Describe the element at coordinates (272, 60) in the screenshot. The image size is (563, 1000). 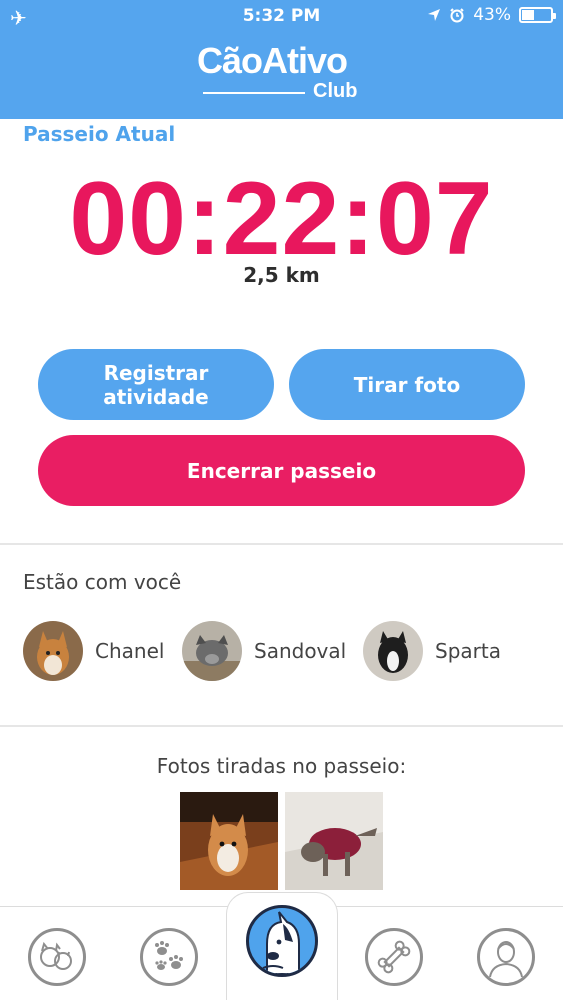
I see `logo-main: CãoAtivo` at that location.